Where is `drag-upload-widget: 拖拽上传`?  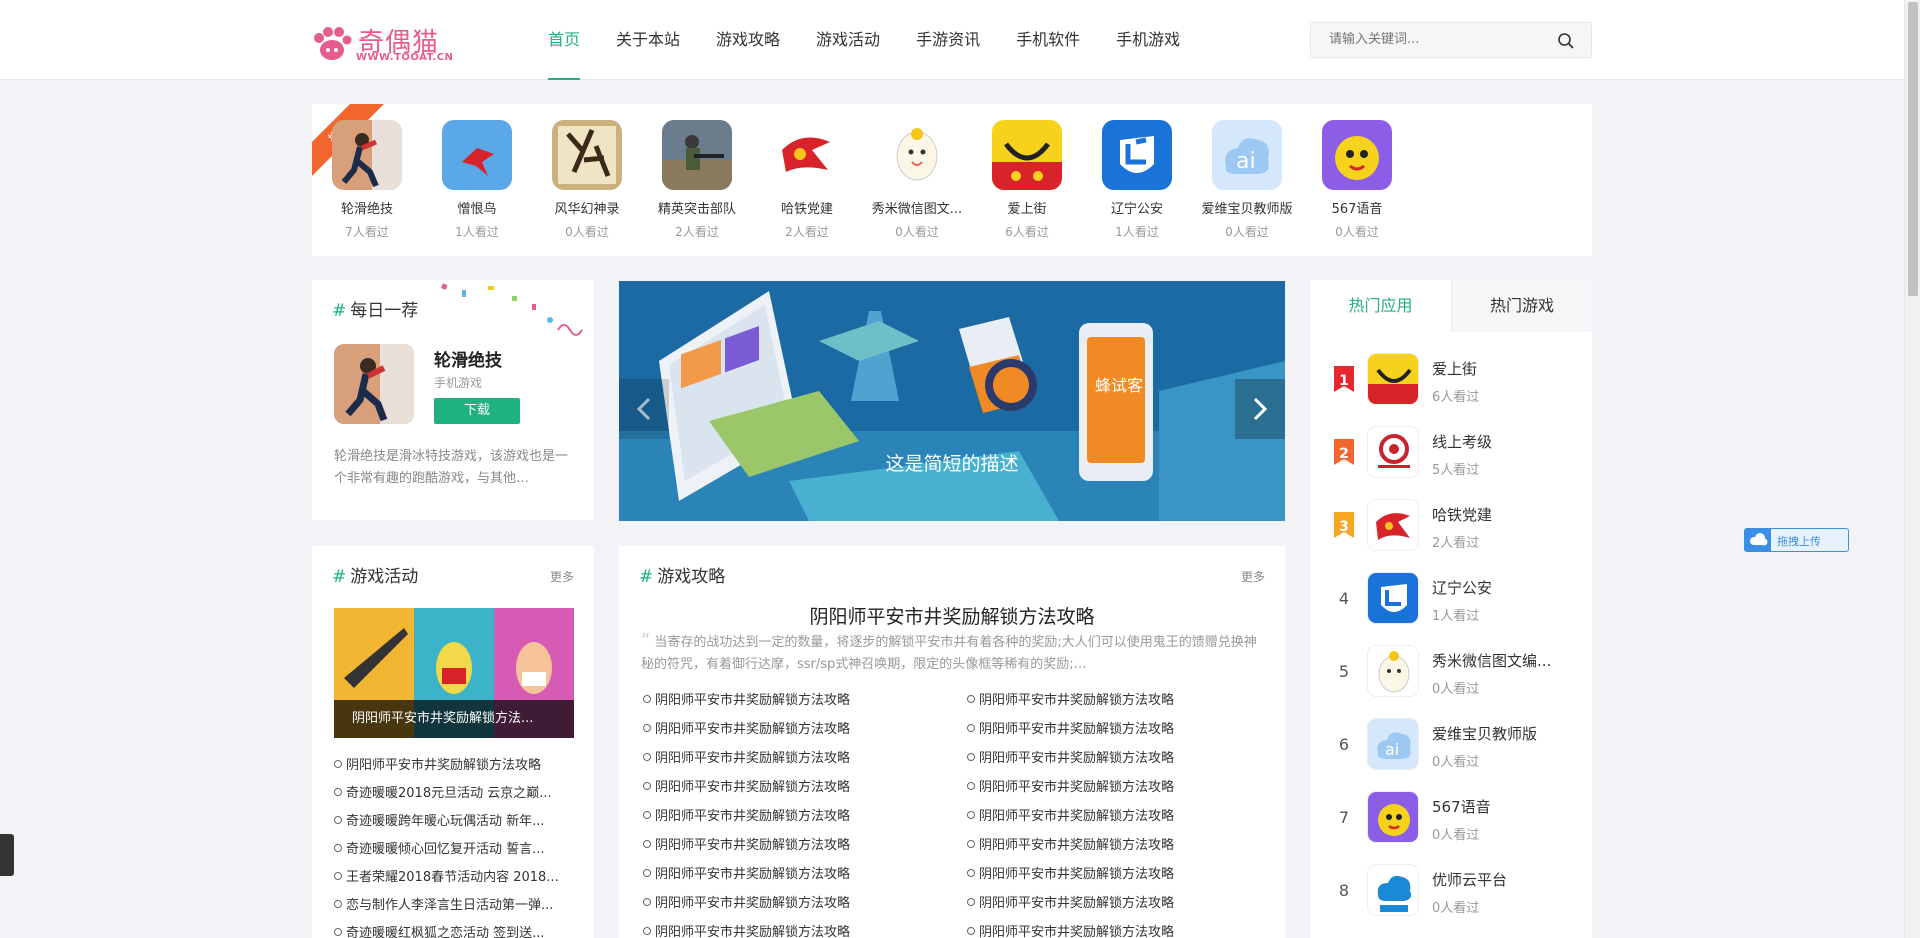 drag-upload-widget: 拖拽上传 is located at coordinates (1796, 540).